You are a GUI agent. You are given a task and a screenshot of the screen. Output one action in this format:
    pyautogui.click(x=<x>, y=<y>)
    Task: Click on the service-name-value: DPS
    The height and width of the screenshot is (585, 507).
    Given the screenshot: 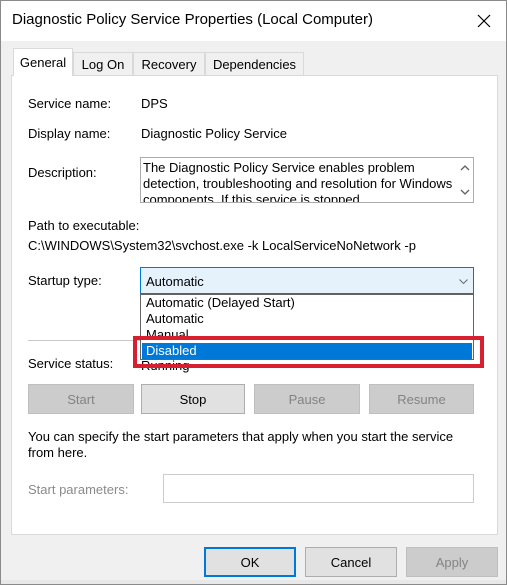 What is the action you would take?
    pyautogui.click(x=154, y=103)
    